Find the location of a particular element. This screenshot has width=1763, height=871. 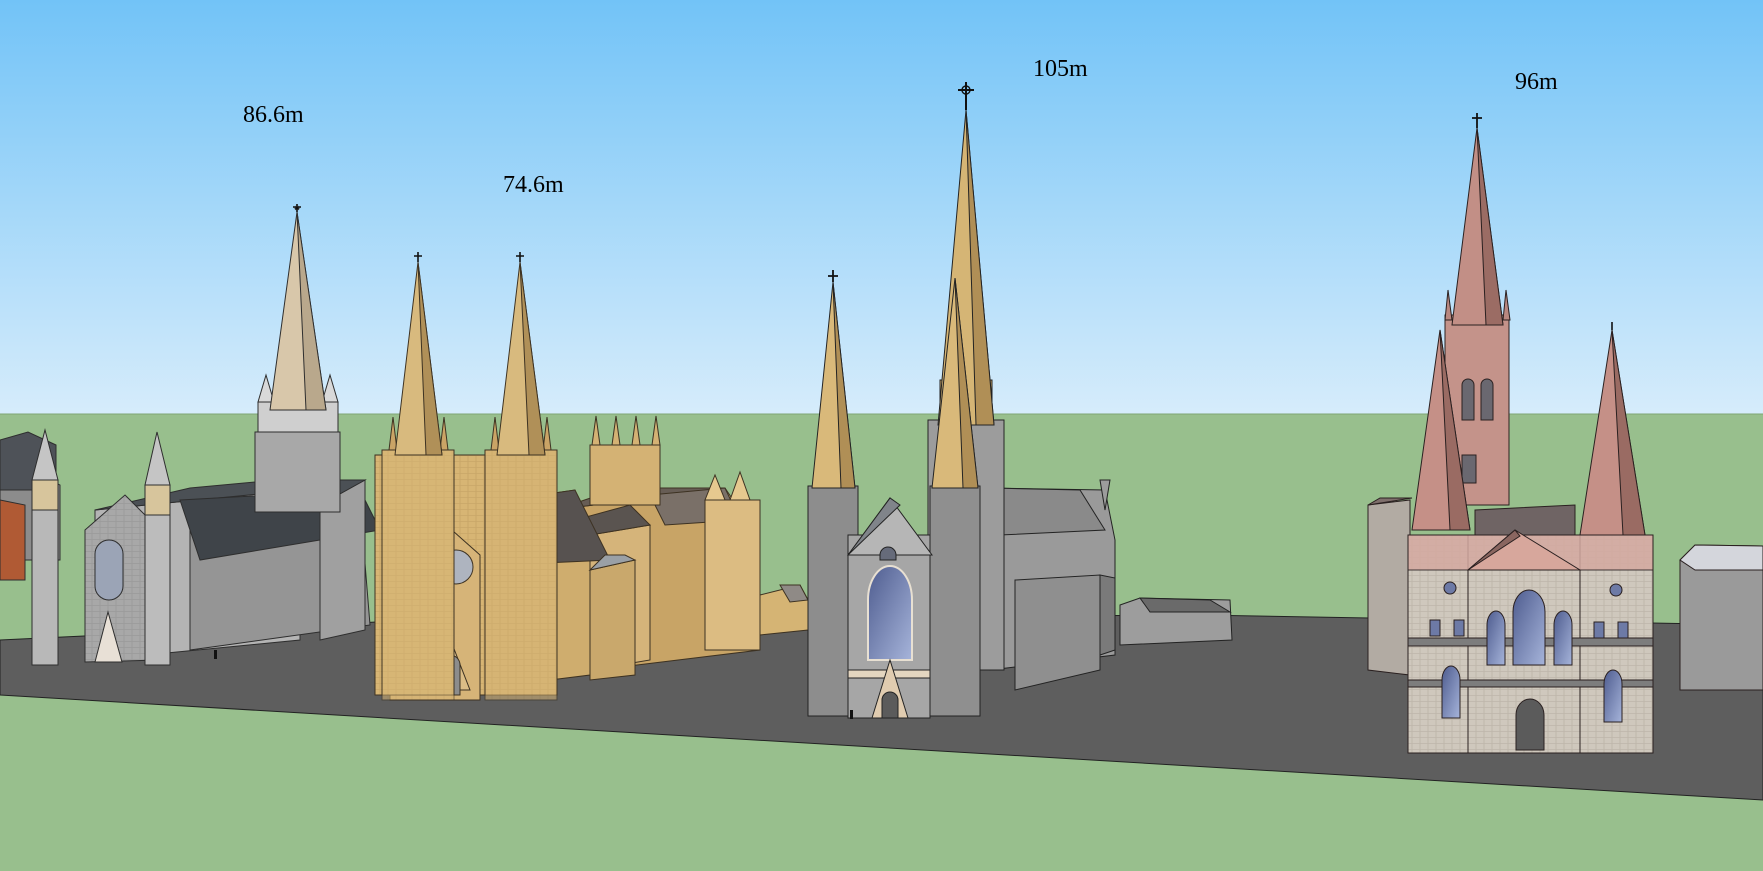

height-label-grey-center: 105m is located at coordinates (1060, 69).